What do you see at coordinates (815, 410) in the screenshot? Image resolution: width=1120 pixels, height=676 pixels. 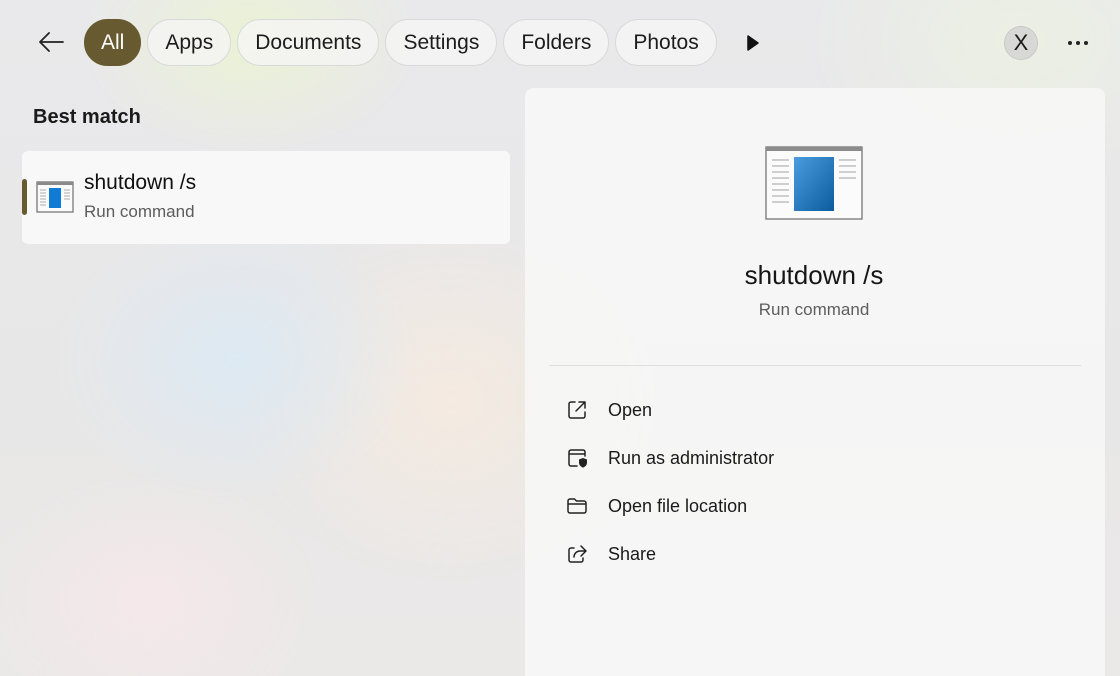 I see `open-action: Open` at bounding box center [815, 410].